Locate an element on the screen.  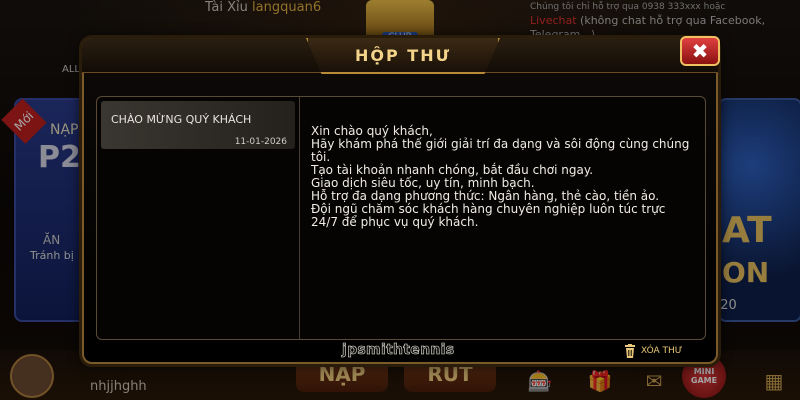
delete-mail-button: XÓA THƯ is located at coordinates (653, 351).